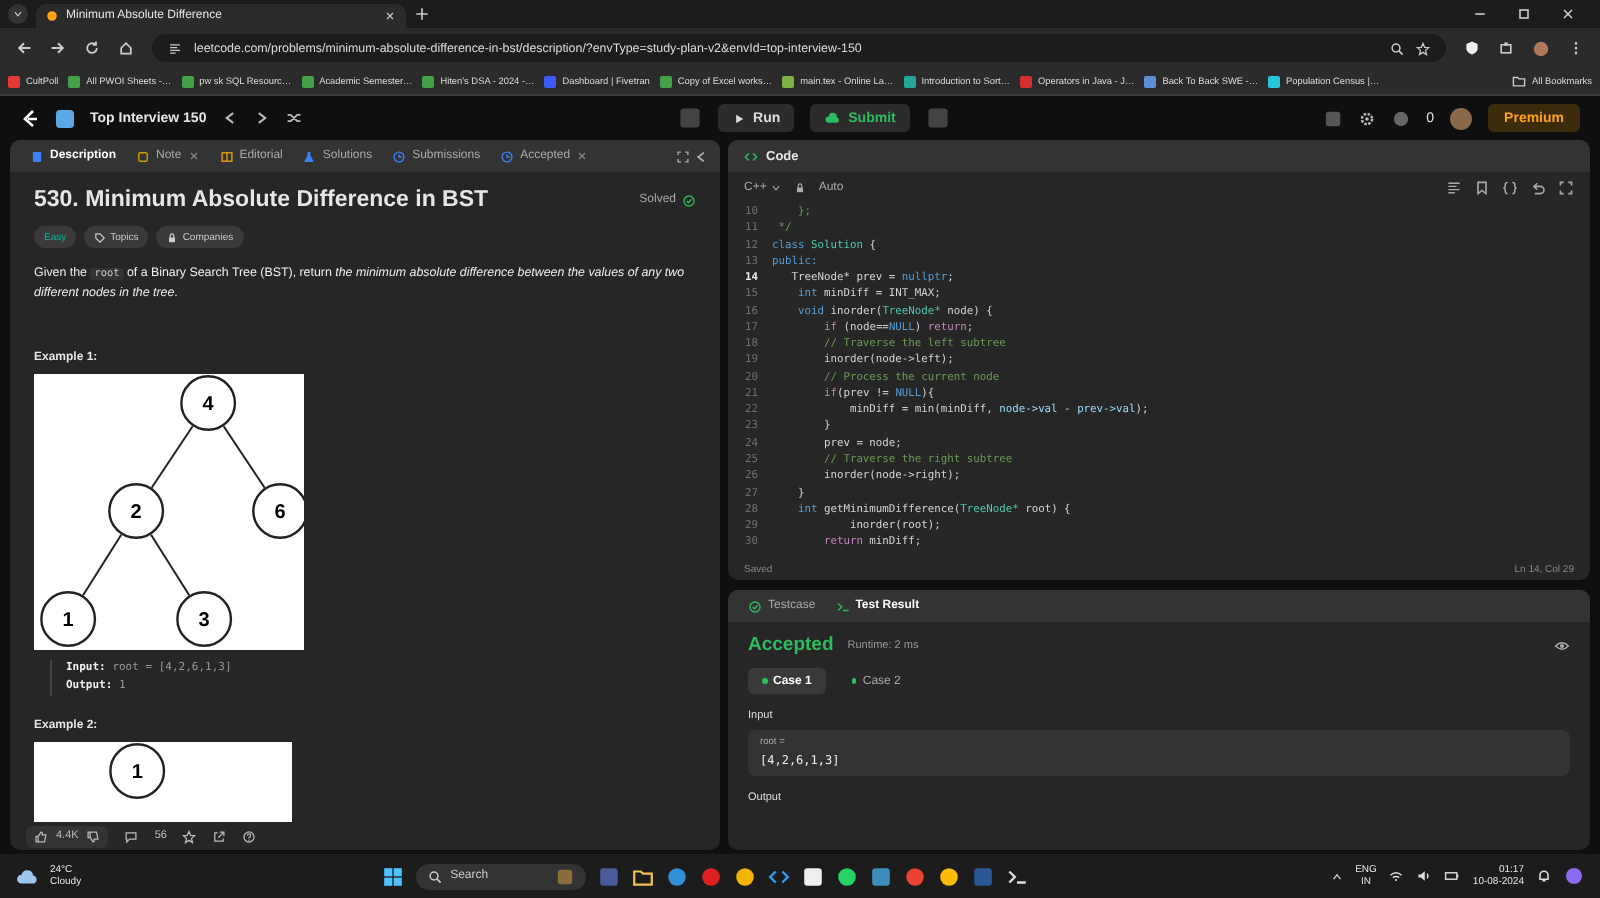 This screenshot has height=898, width=1600. Describe the element at coordinates (435, 876) in the screenshot. I see `search-icon` at that location.